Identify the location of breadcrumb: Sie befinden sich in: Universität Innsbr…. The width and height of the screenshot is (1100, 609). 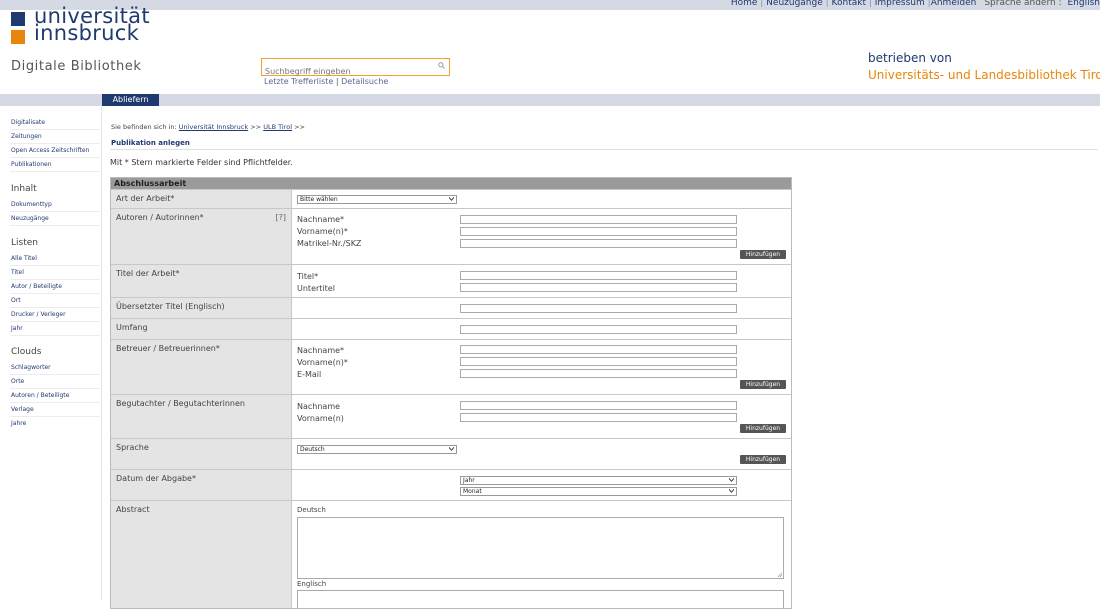
(208, 127).